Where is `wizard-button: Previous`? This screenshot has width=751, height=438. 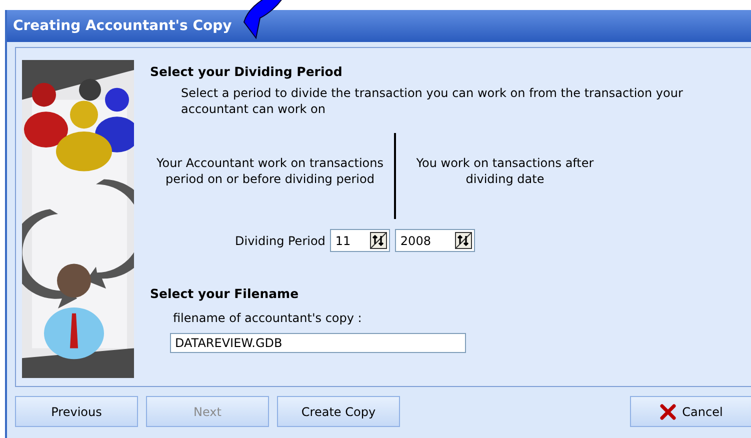 wizard-button: Previous is located at coordinates (76, 411).